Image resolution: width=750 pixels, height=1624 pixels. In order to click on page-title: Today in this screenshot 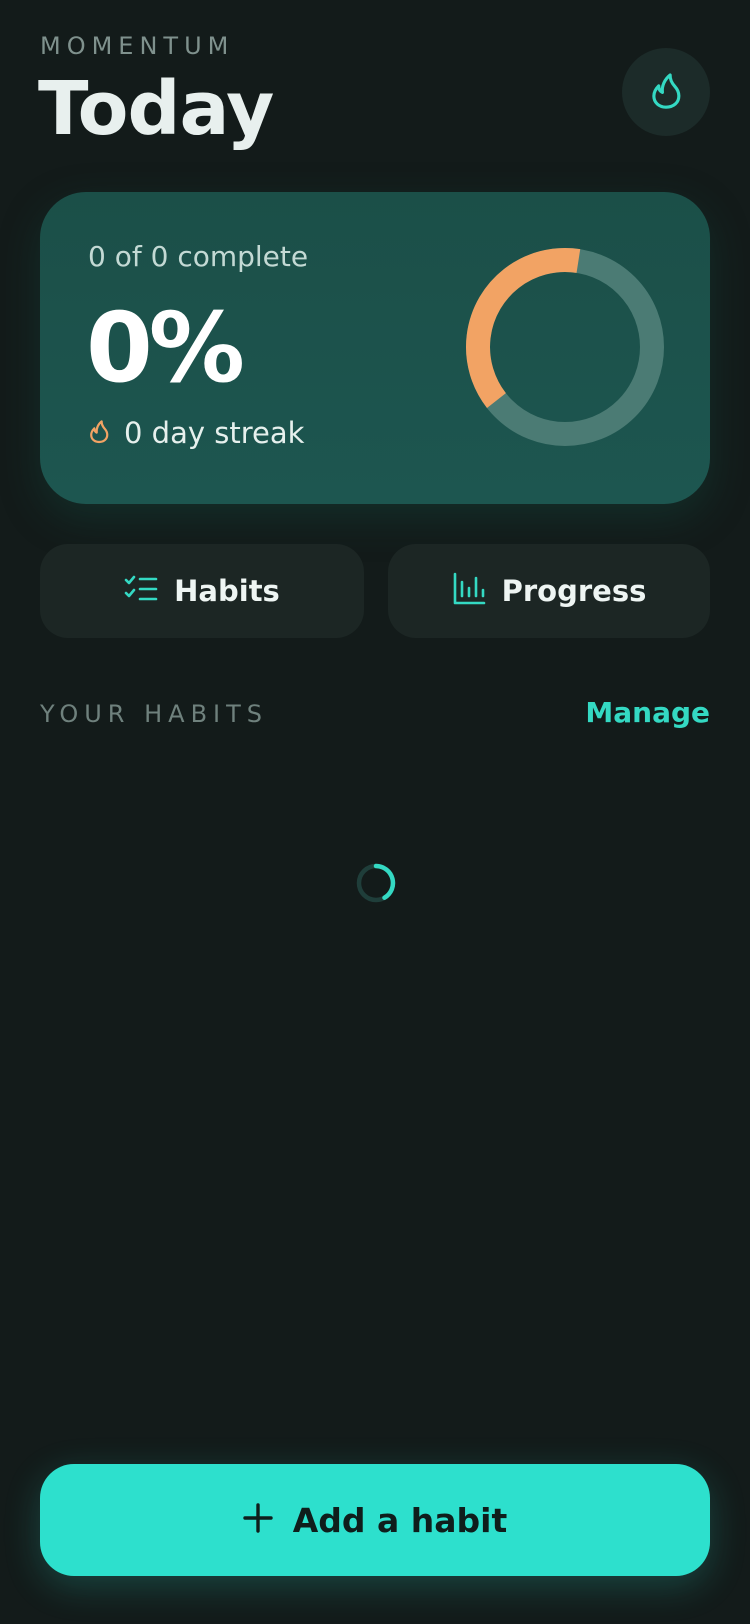, I will do `click(156, 109)`.